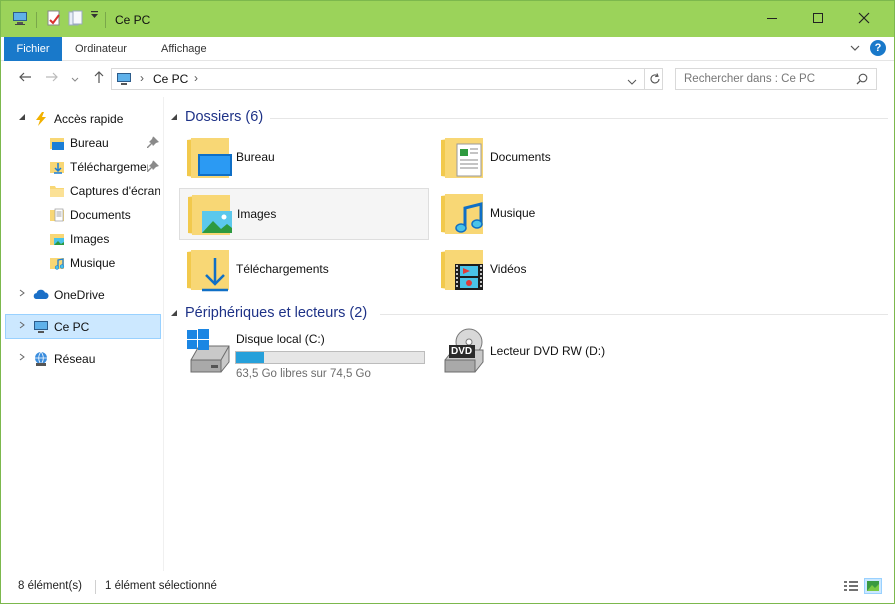  What do you see at coordinates (89, 119) in the screenshot?
I see `sidebar-item-label: Accès rapide` at bounding box center [89, 119].